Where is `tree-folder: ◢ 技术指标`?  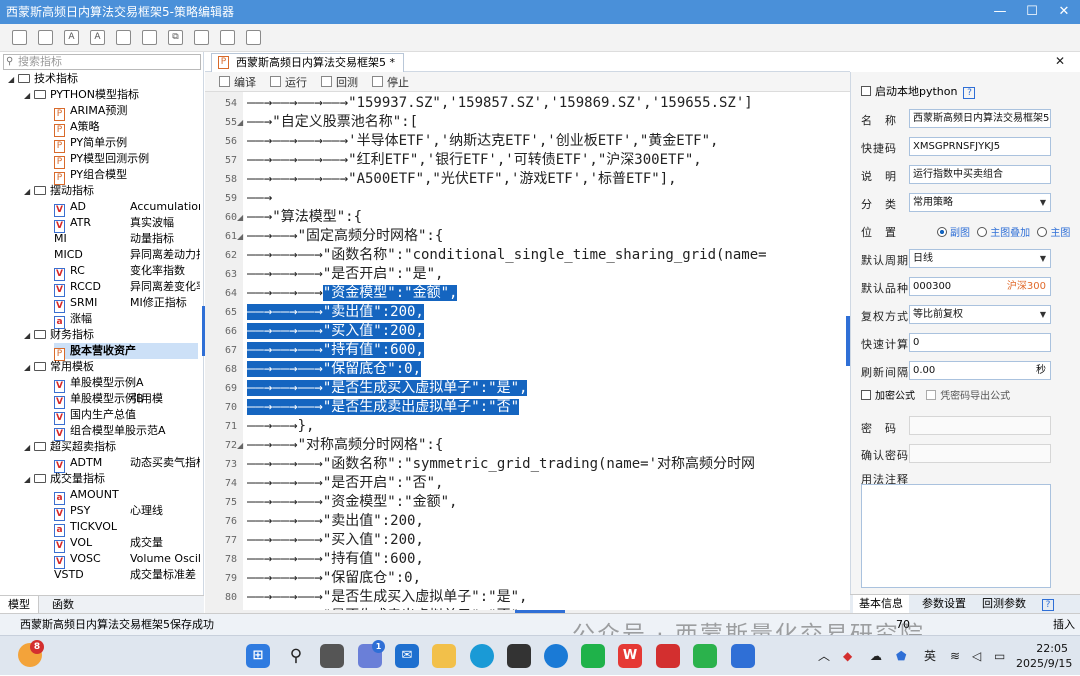
tree-folder: ◢ 技术指标 is located at coordinates (43, 79).